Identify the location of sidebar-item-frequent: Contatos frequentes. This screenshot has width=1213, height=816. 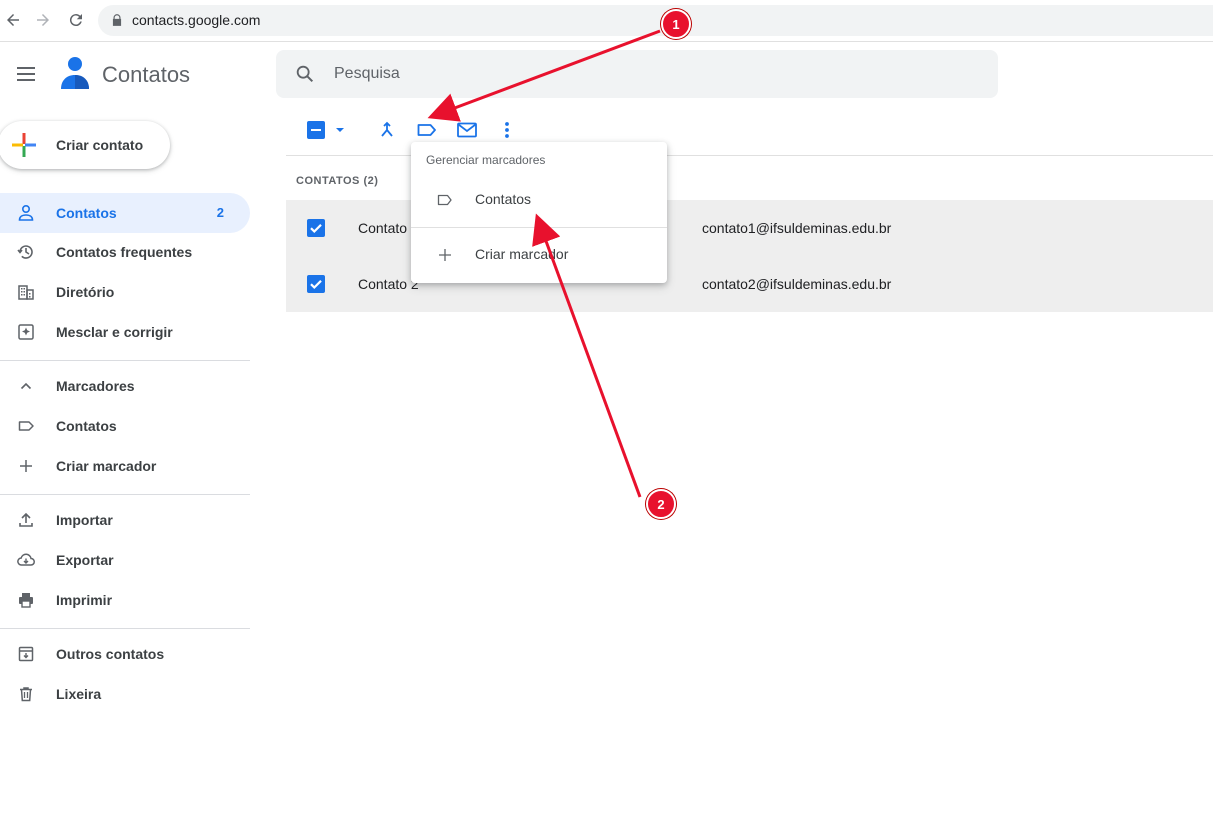
(125, 252).